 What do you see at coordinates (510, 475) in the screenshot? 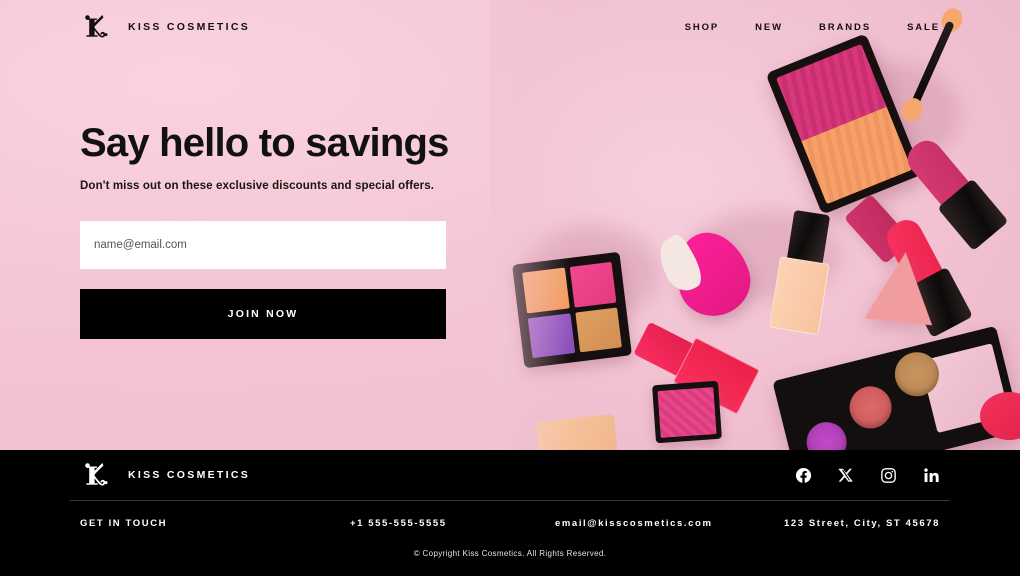
I see `footer-top-row: KISS COSMETICS` at bounding box center [510, 475].